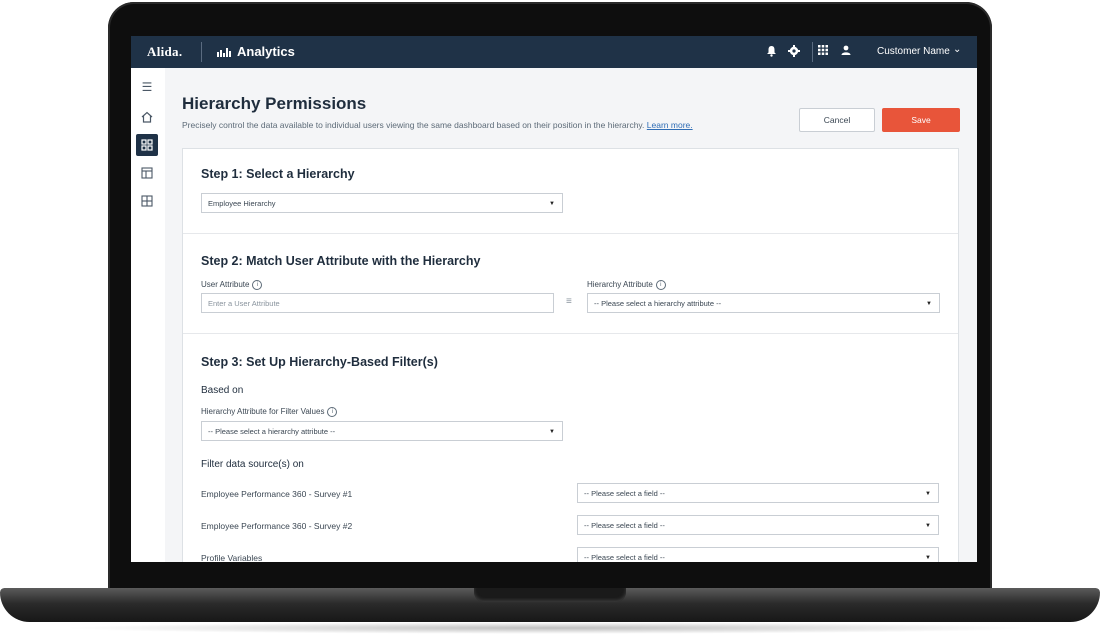 Image resolution: width=1100 pixels, height=640 pixels. What do you see at coordinates (222, 390) in the screenshot?
I see `based-on-heading: Based on` at bounding box center [222, 390].